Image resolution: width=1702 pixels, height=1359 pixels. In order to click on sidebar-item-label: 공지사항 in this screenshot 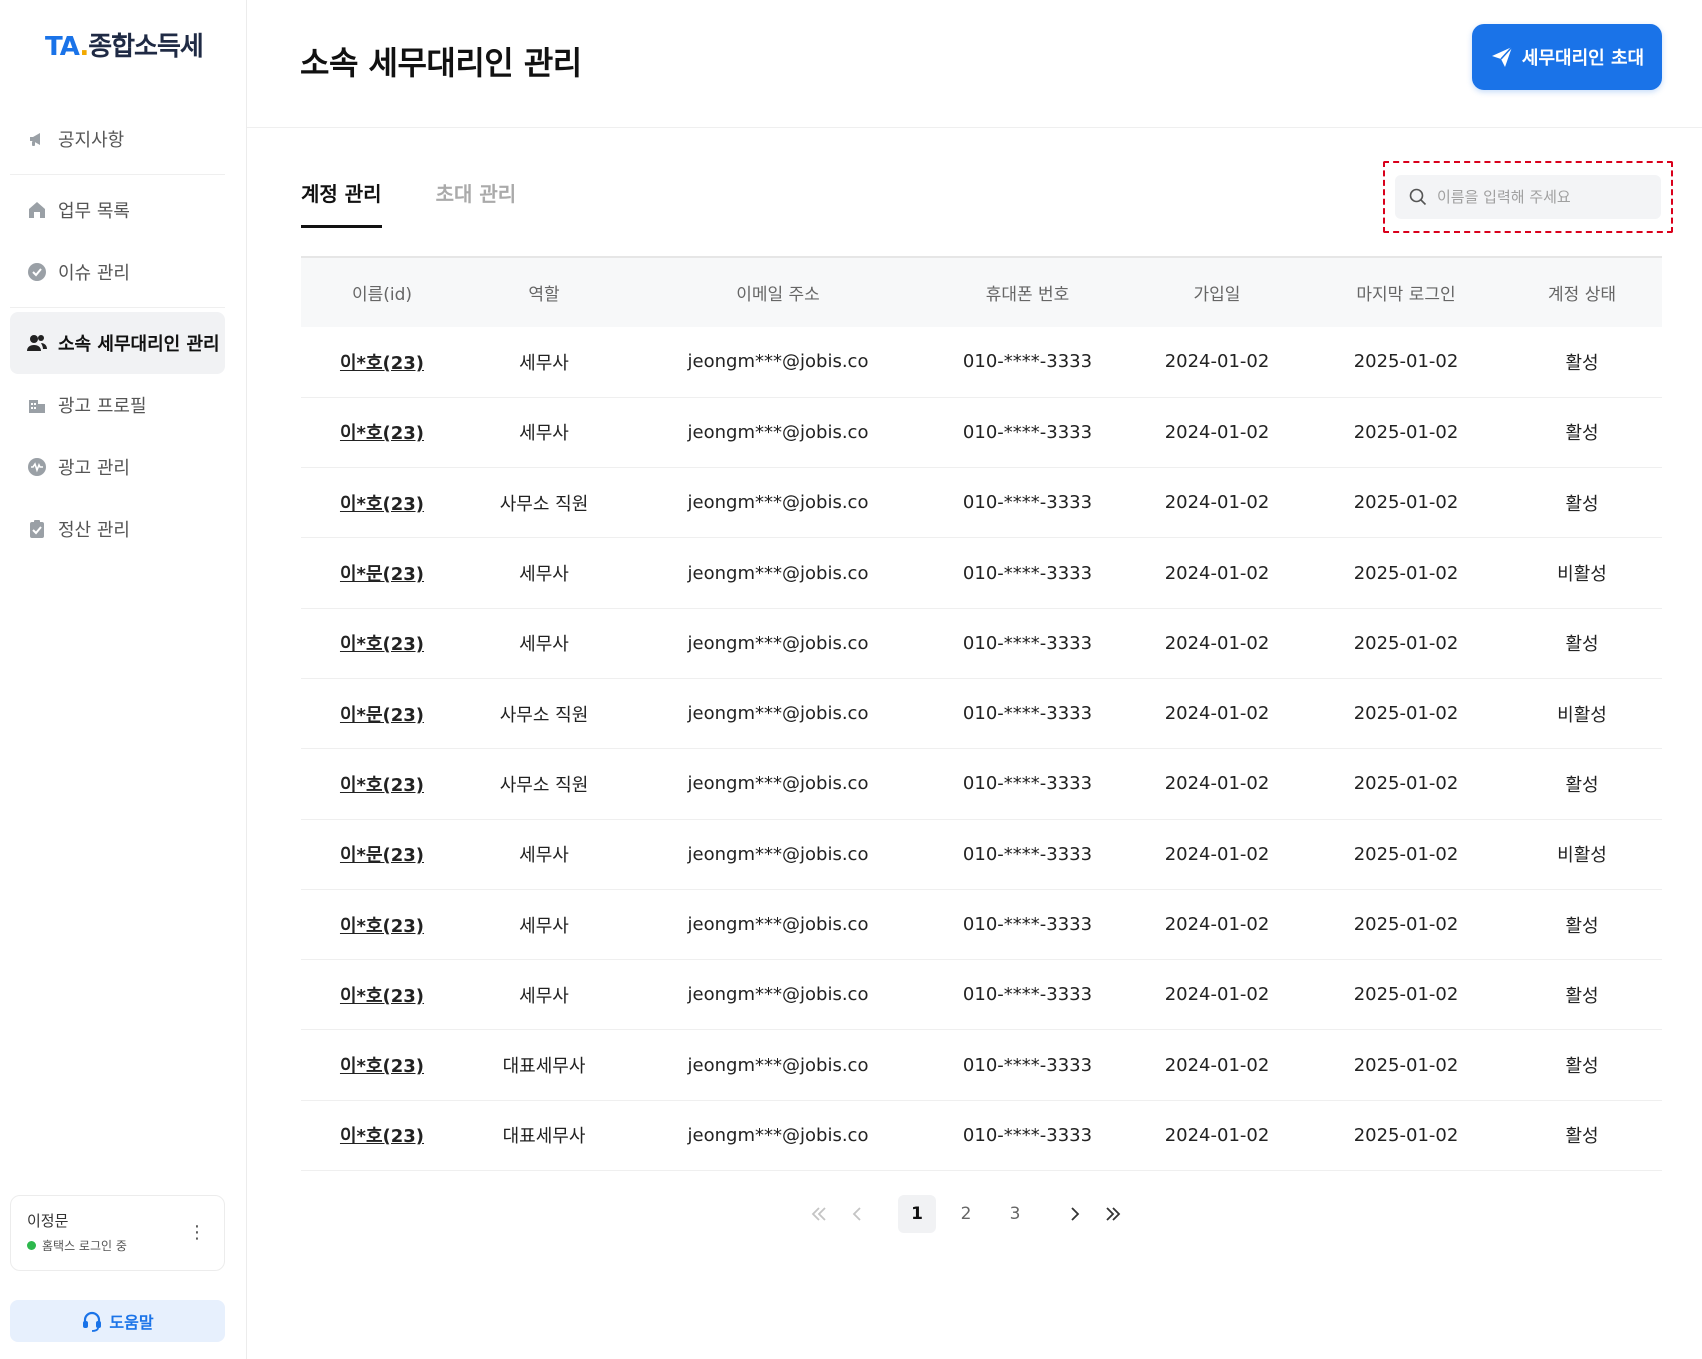, I will do `click(91, 140)`.